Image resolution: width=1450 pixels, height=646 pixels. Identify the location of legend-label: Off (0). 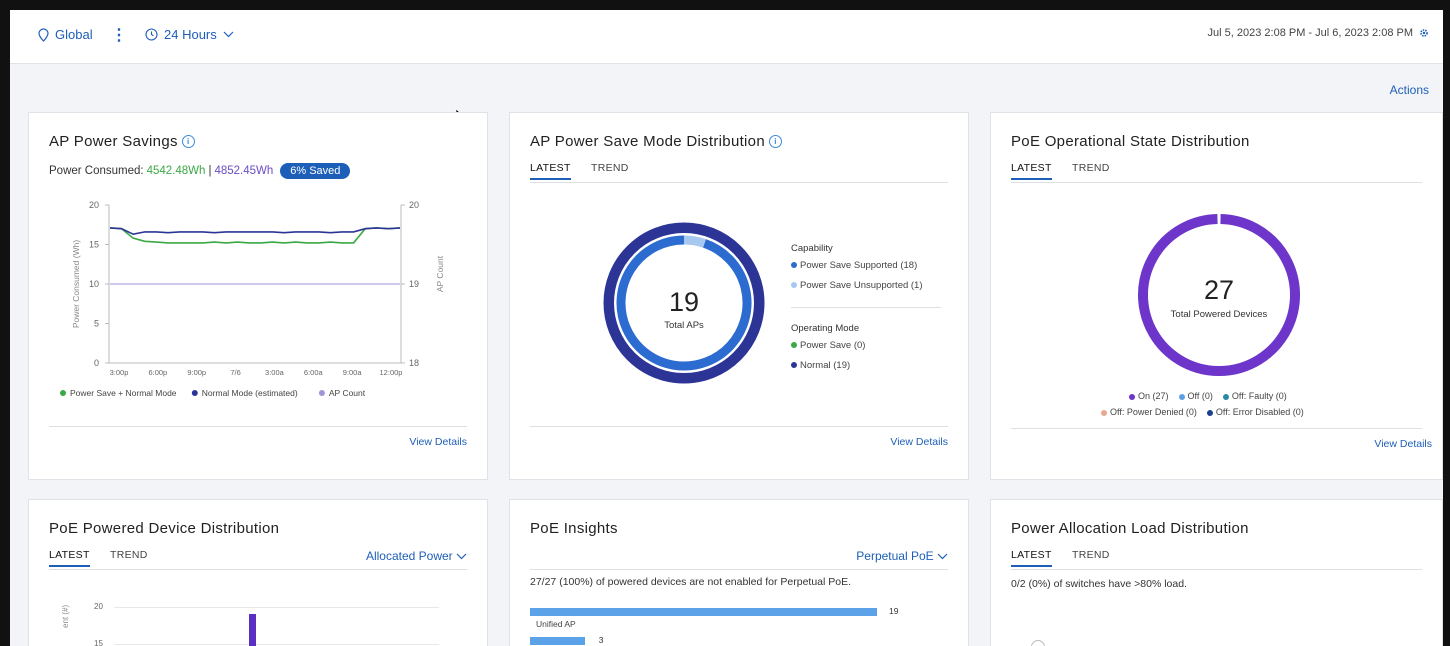
(1200, 396).